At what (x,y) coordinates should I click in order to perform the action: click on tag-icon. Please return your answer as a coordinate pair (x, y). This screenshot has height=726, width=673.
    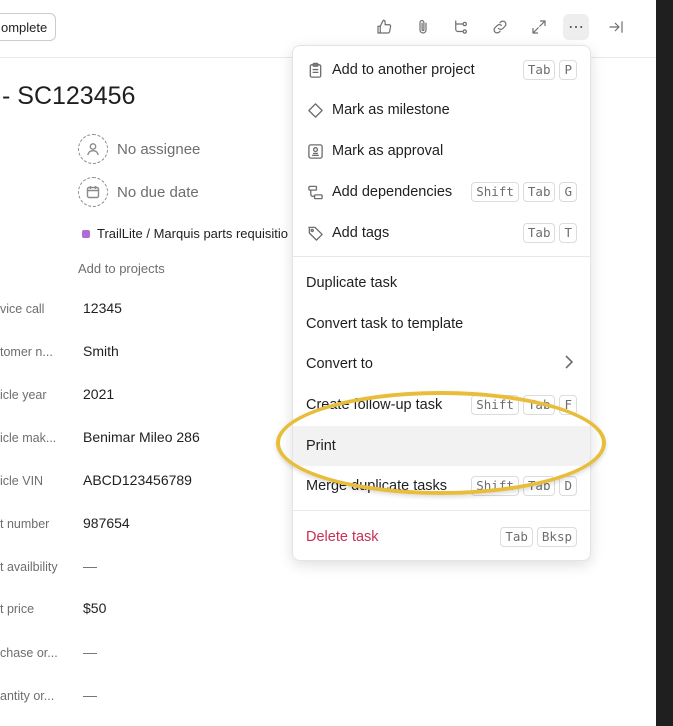
    Looking at the image, I should click on (315, 233).